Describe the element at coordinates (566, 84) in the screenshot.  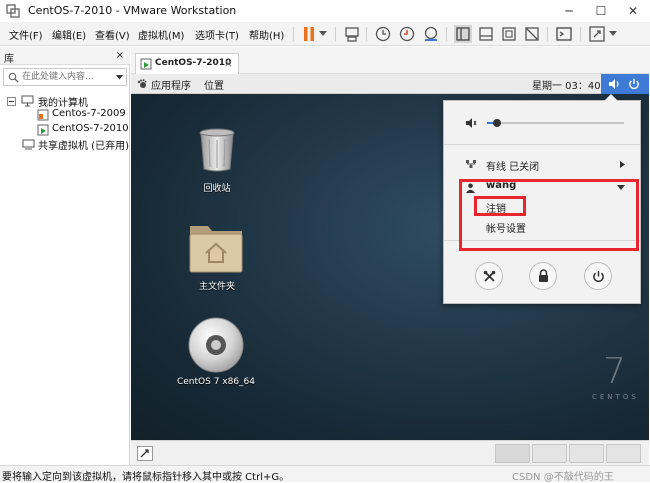
I see `gnome-clock: 星期一 03：40` at that location.